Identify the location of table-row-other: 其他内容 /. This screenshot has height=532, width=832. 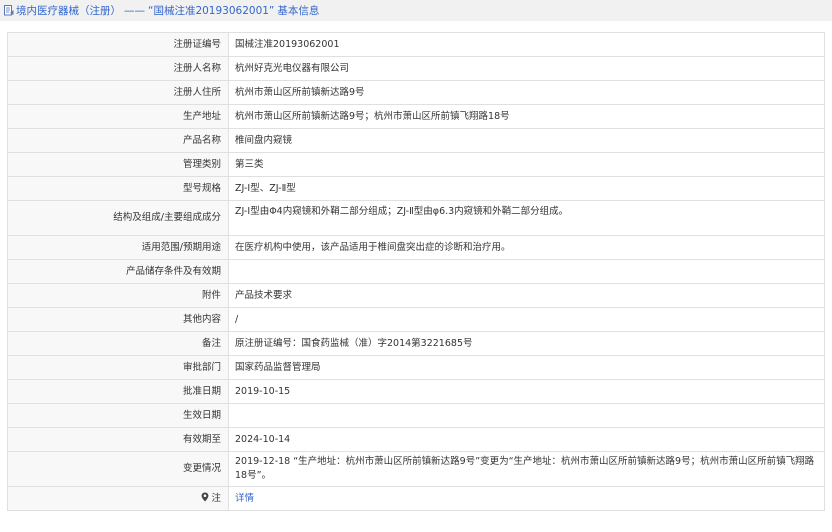
(416, 319).